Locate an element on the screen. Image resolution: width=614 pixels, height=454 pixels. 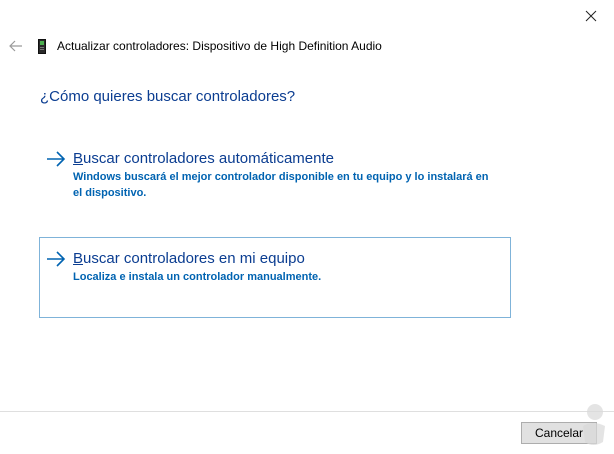
option-title: Buscar controladores en mi equipo is located at coordinates (189, 258).